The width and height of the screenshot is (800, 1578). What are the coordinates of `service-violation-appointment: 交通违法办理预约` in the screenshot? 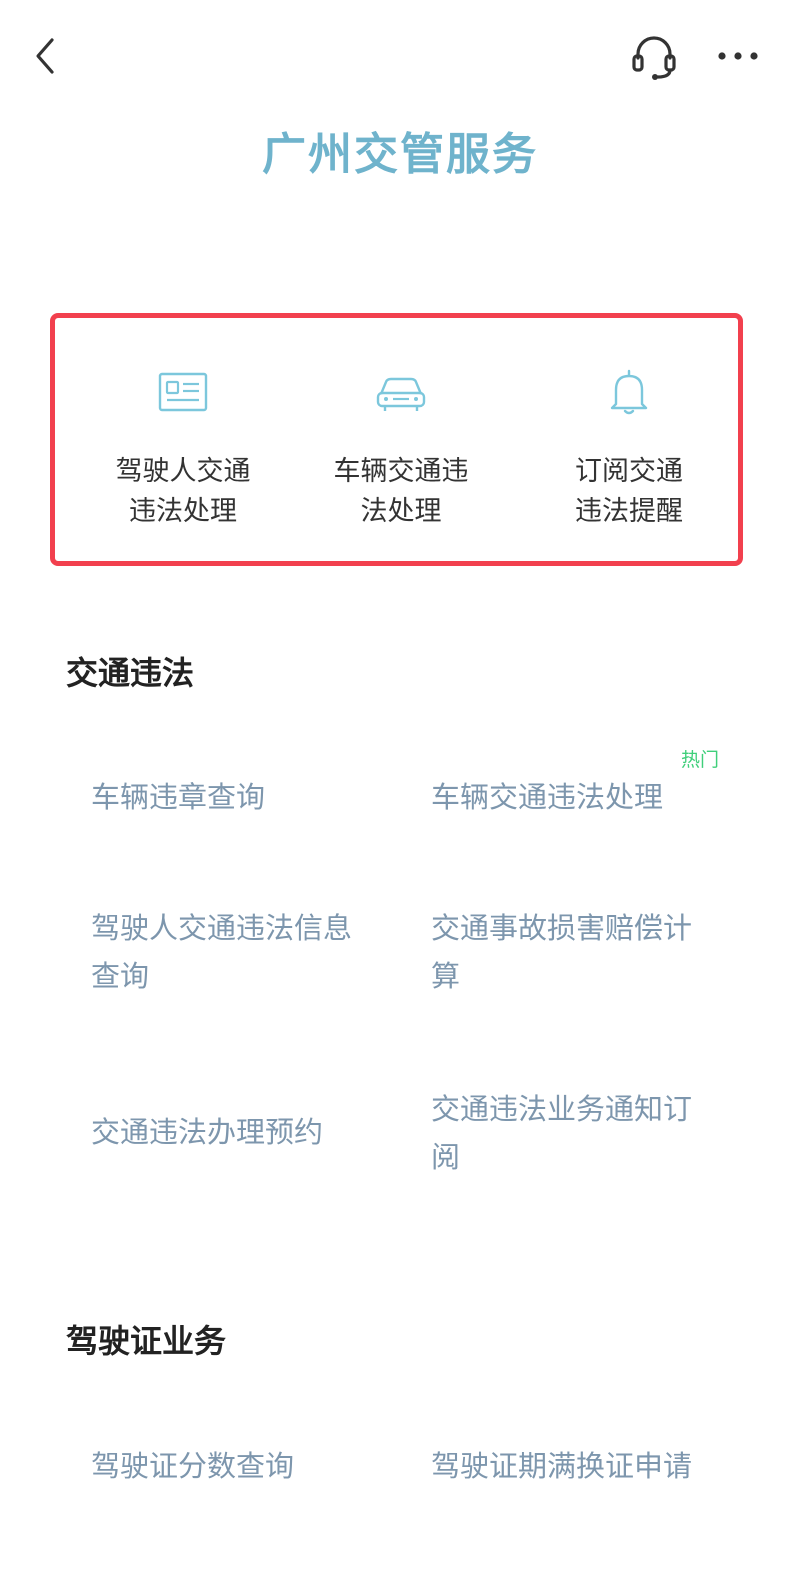 It's located at (241, 1132).